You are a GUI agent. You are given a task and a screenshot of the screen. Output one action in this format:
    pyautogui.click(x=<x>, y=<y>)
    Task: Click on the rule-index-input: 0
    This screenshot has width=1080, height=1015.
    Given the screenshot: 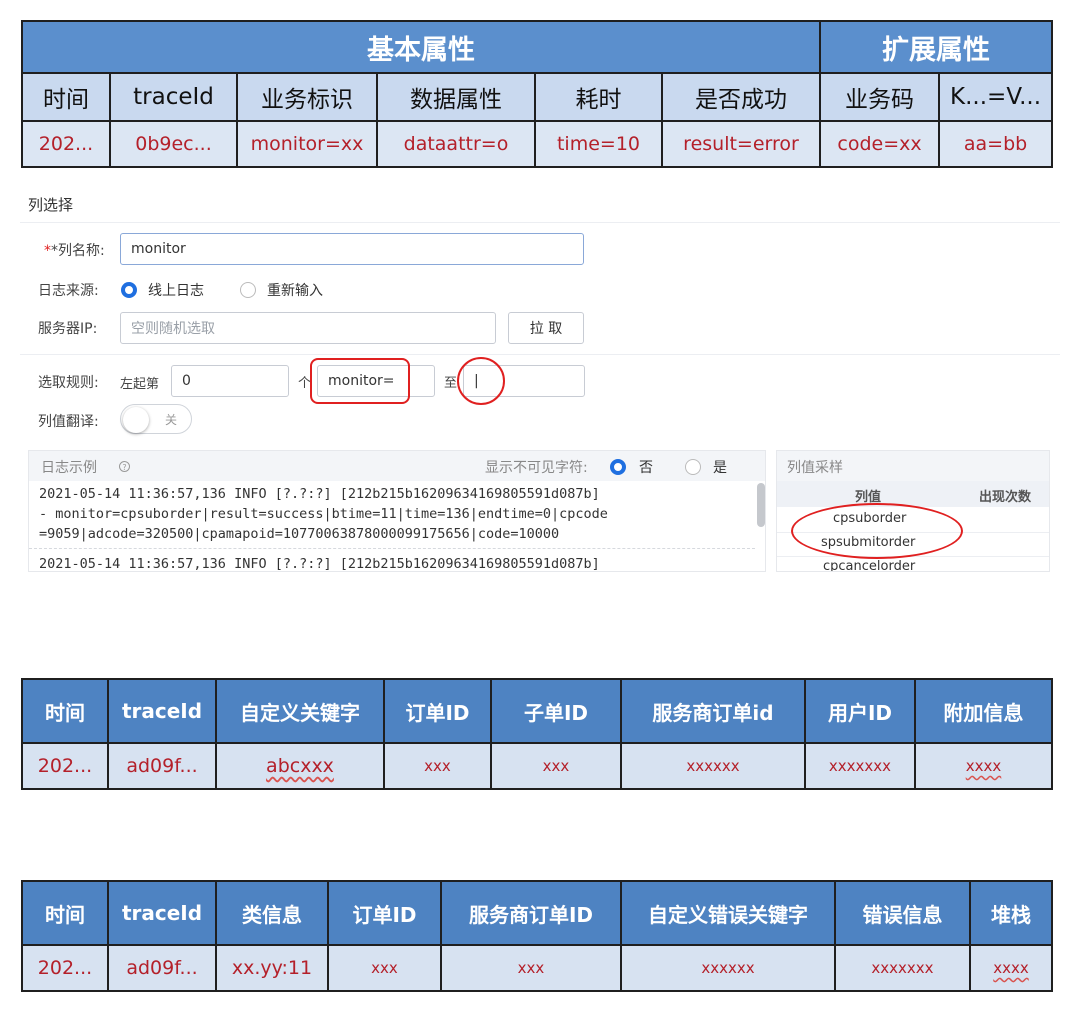 What is the action you would take?
    pyautogui.click(x=230, y=381)
    